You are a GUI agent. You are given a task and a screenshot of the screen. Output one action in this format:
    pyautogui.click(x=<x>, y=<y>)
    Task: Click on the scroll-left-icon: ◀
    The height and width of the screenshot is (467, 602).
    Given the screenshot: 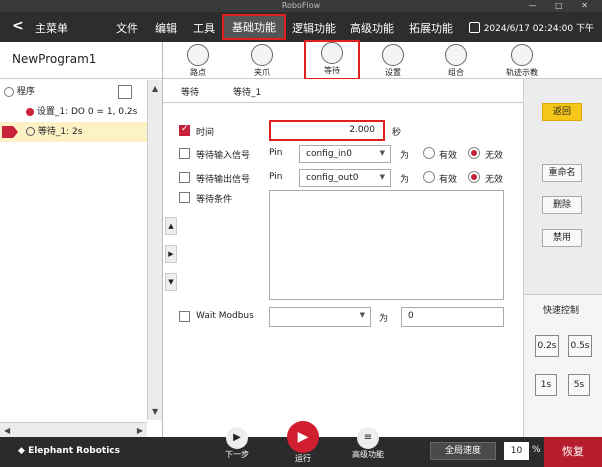 What is the action you would take?
    pyautogui.click(x=7, y=430)
    